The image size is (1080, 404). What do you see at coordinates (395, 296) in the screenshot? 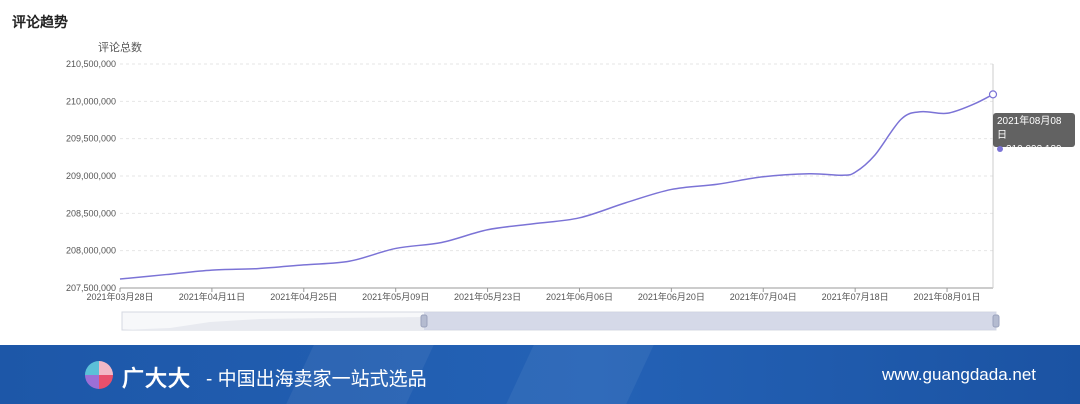
I see `x-tick-label: 2021年05月09日` at bounding box center [395, 296].